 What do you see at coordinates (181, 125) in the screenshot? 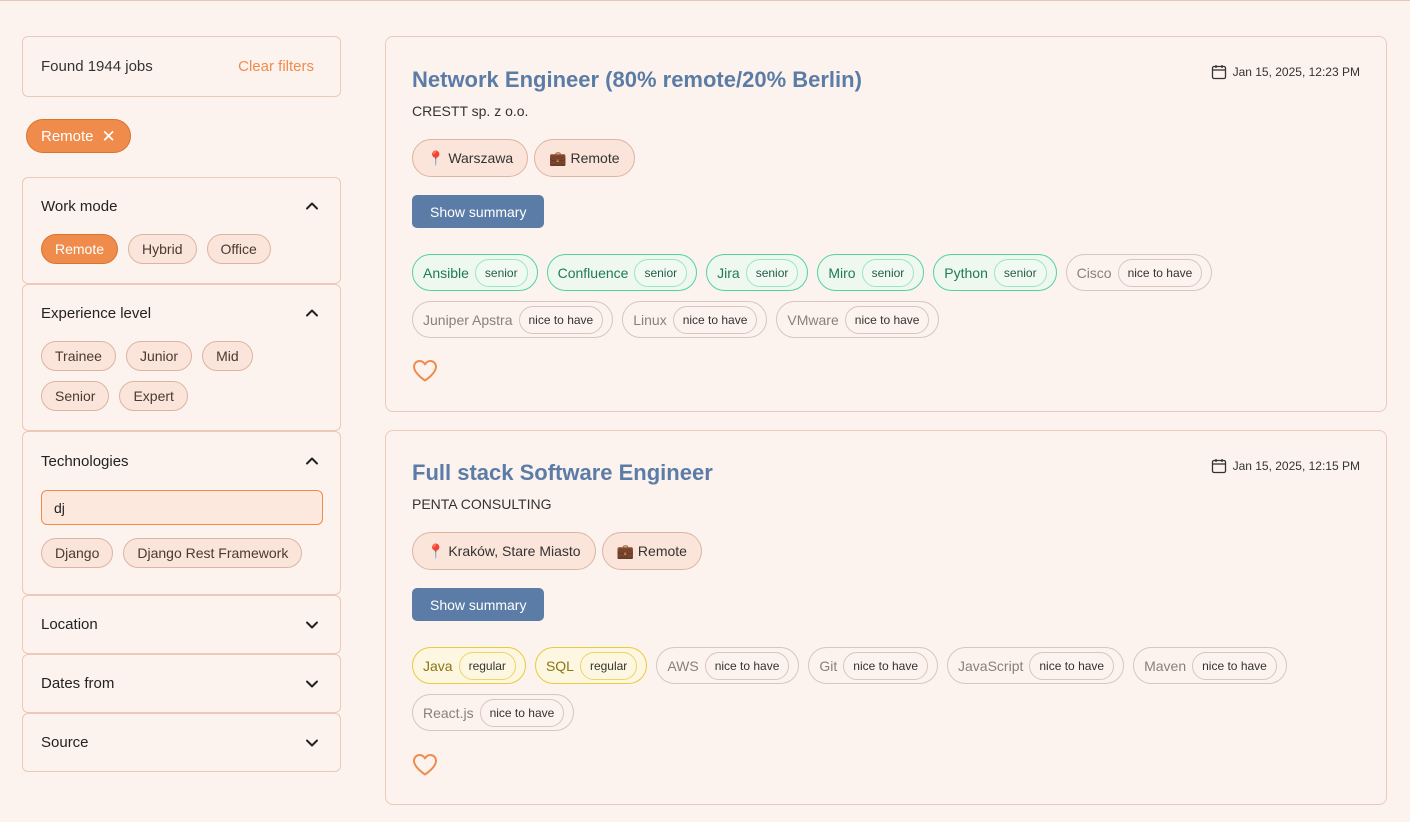
I see `active-filters: Remote ✕` at bounding box center [181, 125].